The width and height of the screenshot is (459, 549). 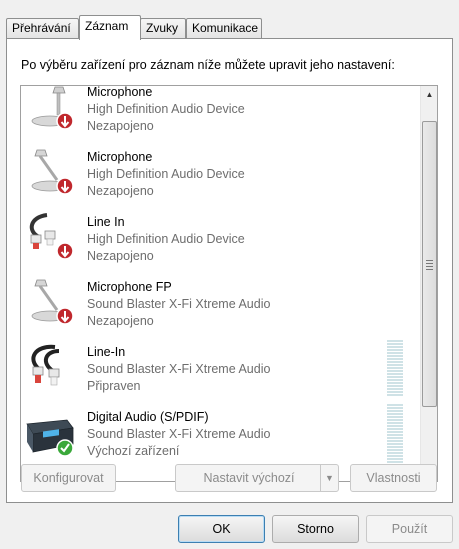 I want to click on digital-audio-device-icon, so click(x=50, y=437).